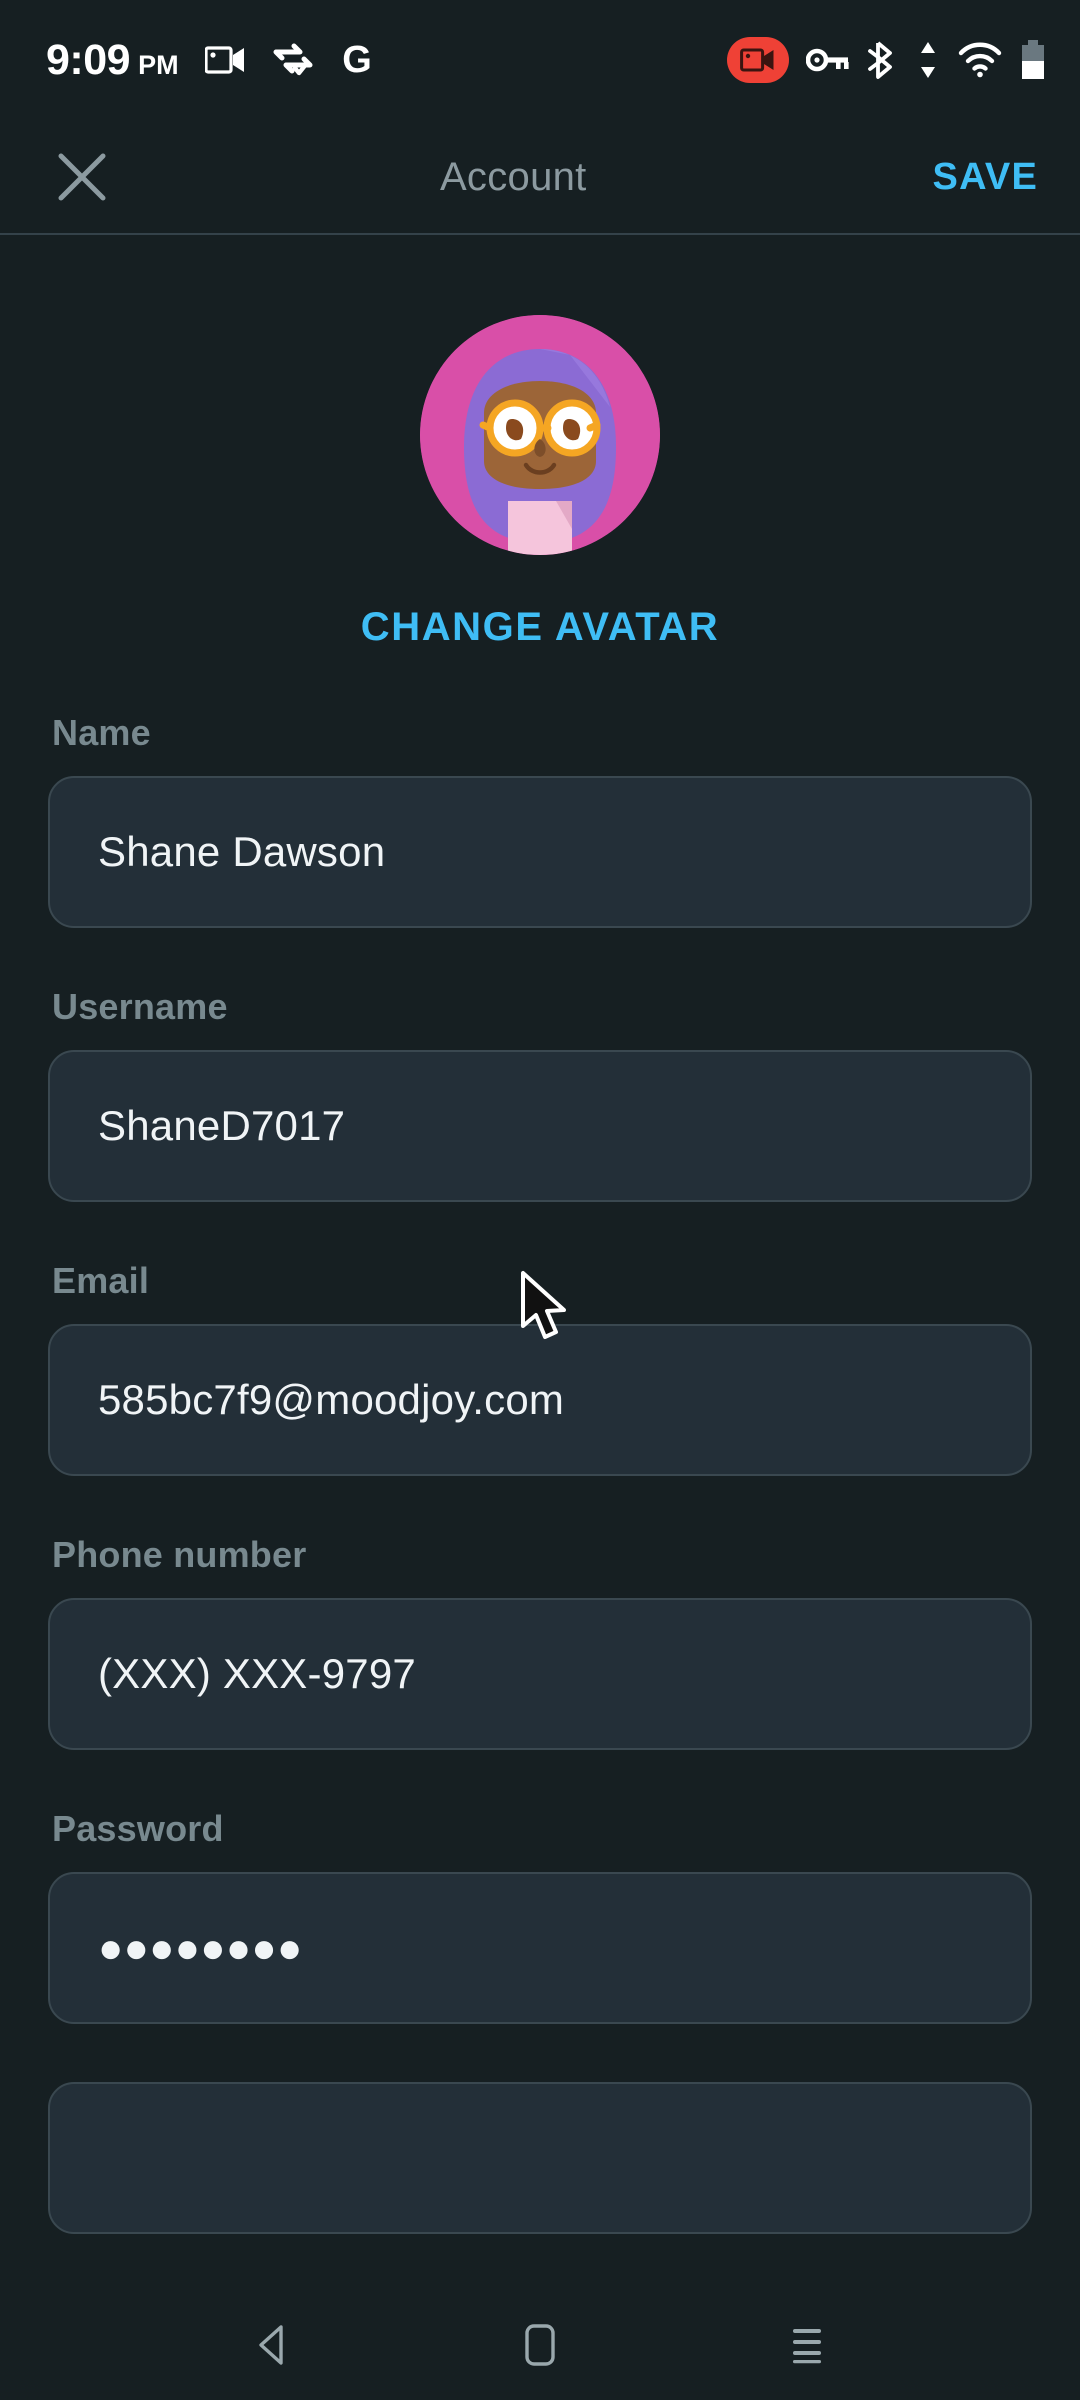 The width and height of the screenshot is (1080, 2400). Describe the element at coordinates (1033, 60) in the screenshot. I see `battery-icon` at that location.